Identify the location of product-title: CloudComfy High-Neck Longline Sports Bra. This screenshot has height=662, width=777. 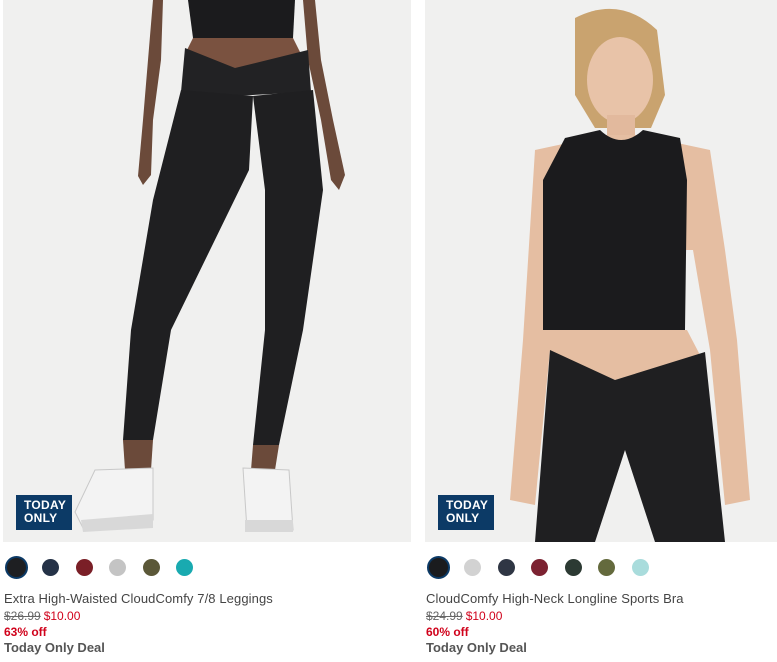
(555, 598).